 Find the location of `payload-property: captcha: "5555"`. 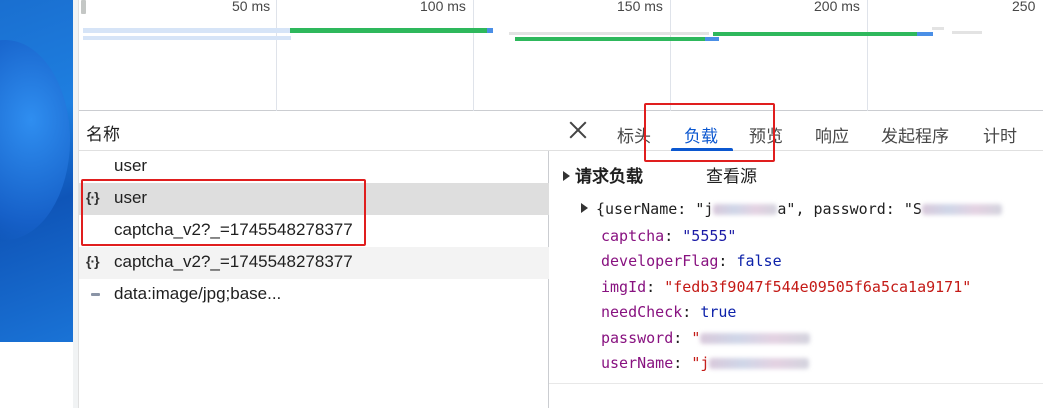

payload-property: captcha: "5555" is located at coordinates (668, 236).